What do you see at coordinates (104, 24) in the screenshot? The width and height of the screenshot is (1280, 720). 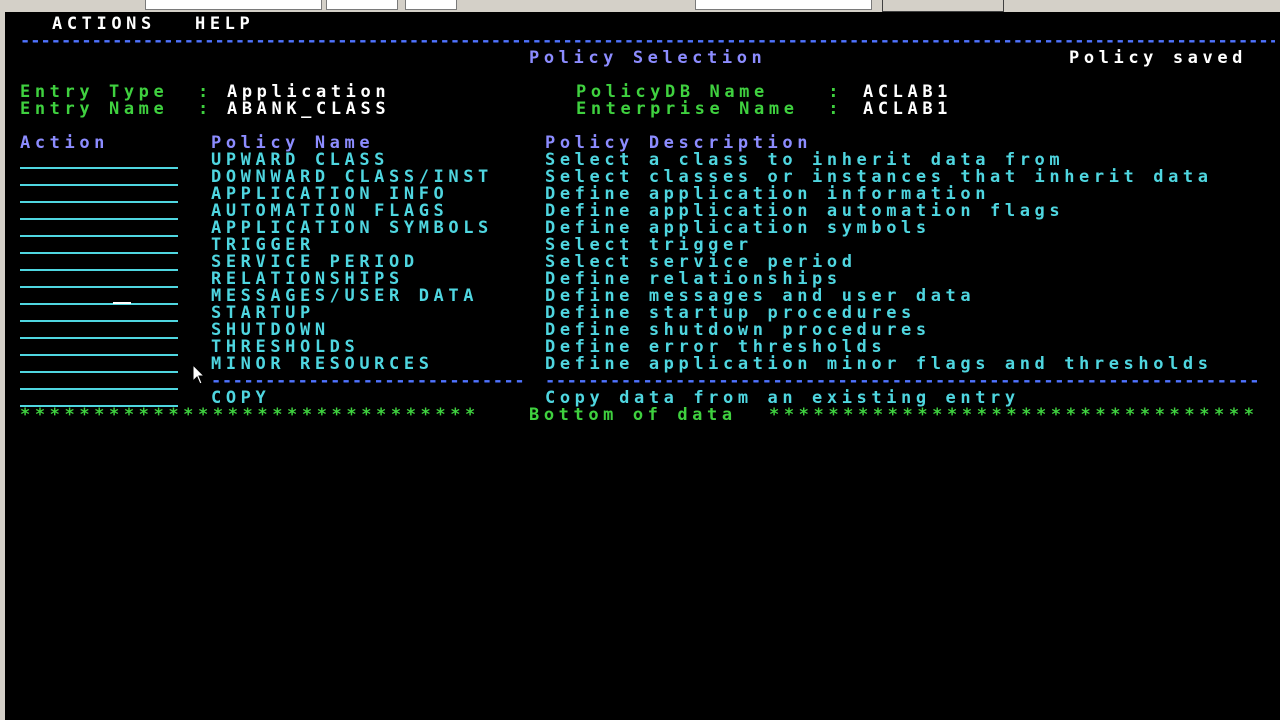 I see `menu-actions: ACTIONS` at bounding box center [104, 24].